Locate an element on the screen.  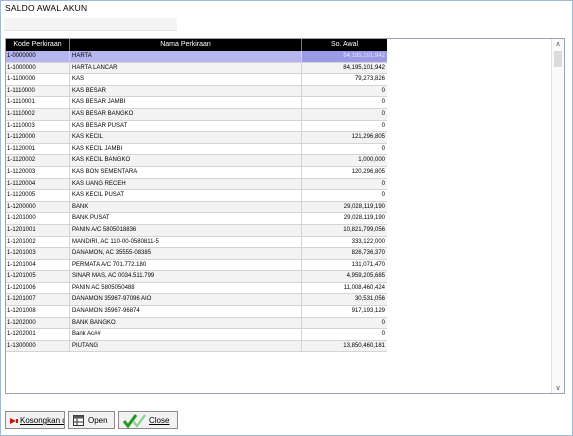
account-name-cell: KAS BESAR is located at coordinates (186, 91).